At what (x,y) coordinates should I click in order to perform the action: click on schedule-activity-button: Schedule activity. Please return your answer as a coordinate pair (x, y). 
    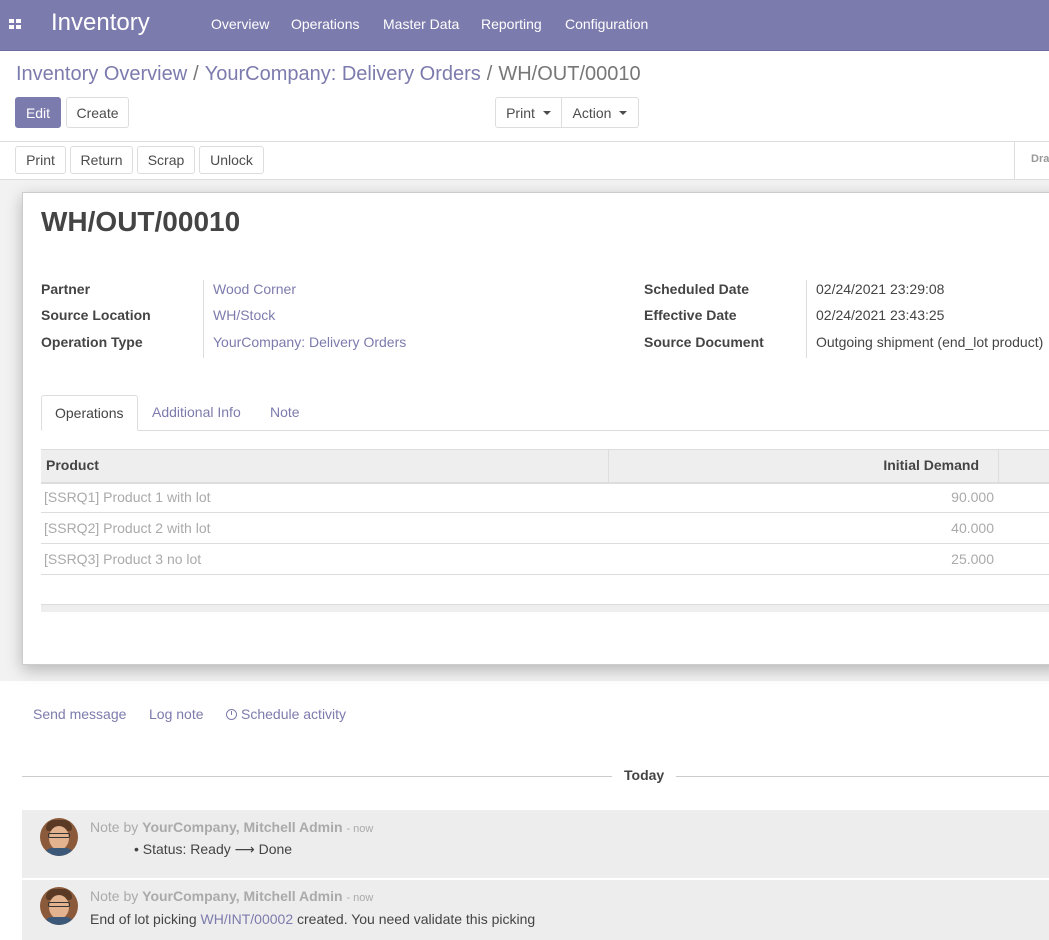
    Looking at the image, I should click on (286, 714).